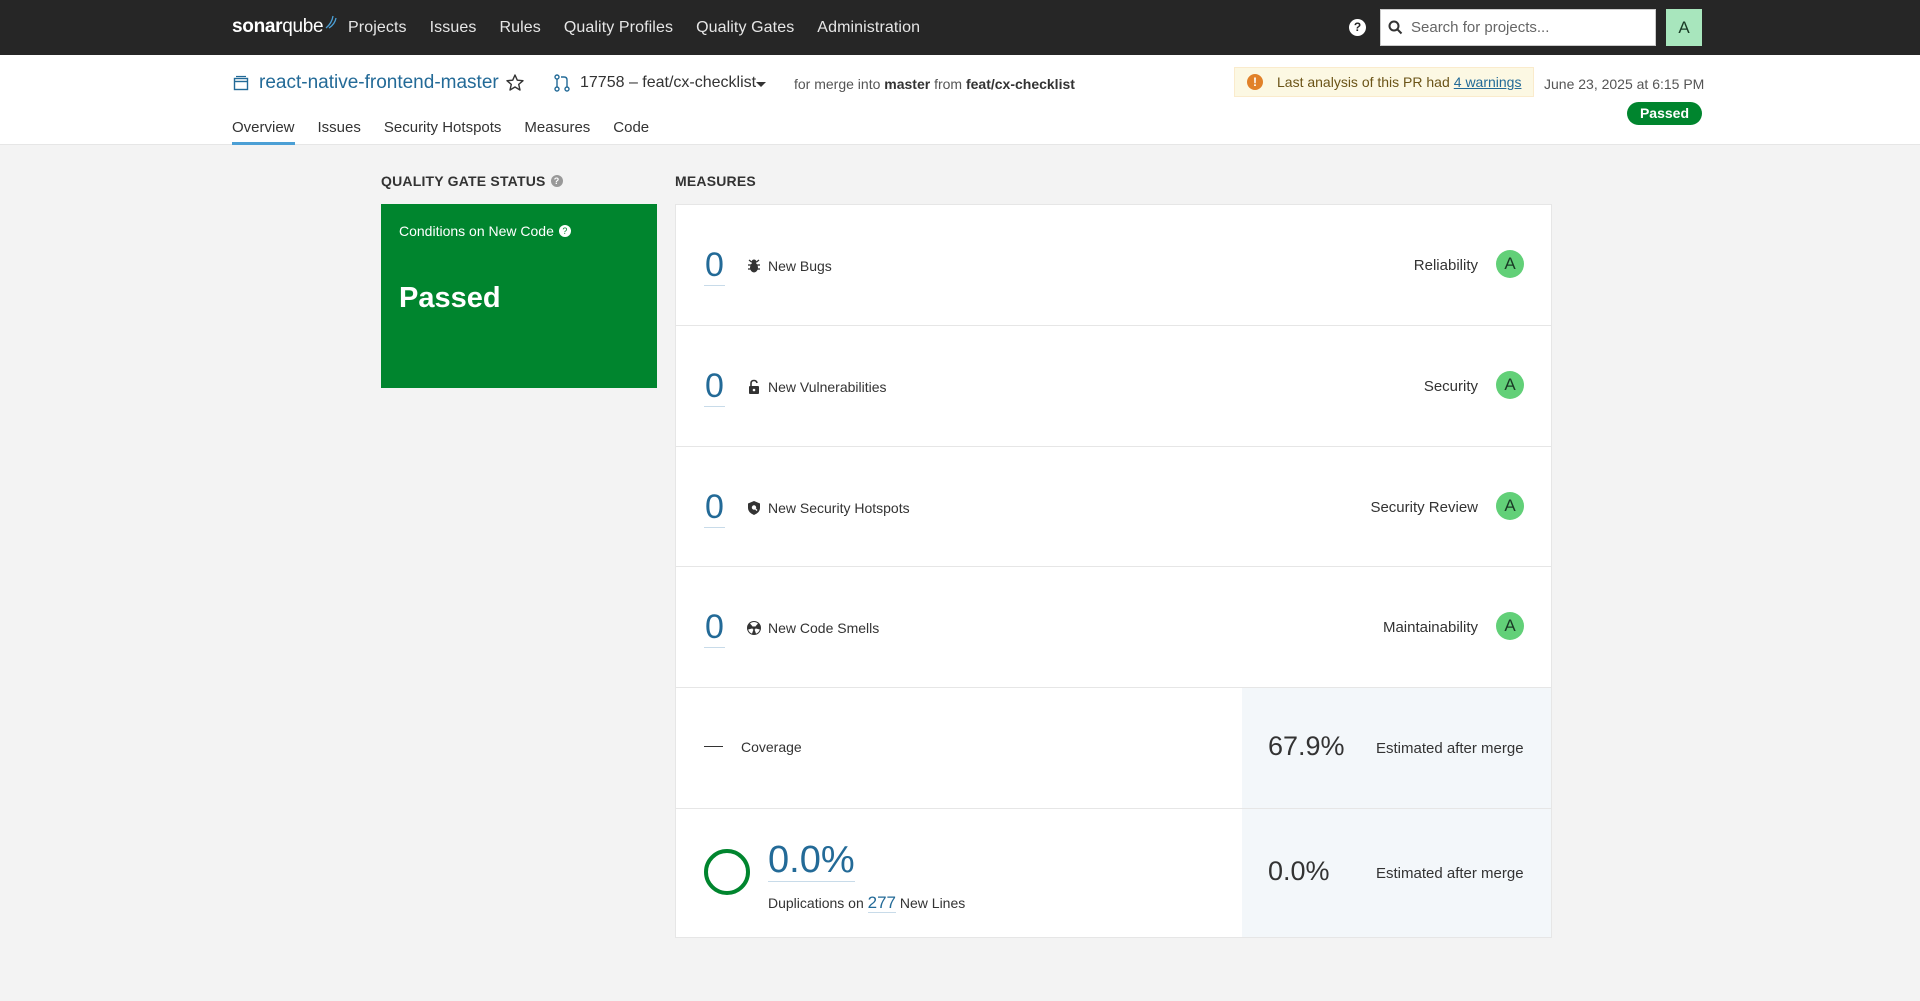 The image size is (1920, 1001). What do you see at coordinates (557, 132) in the screenshot?
I see `tab-measures: Measures` at bounding box center [557, 132].